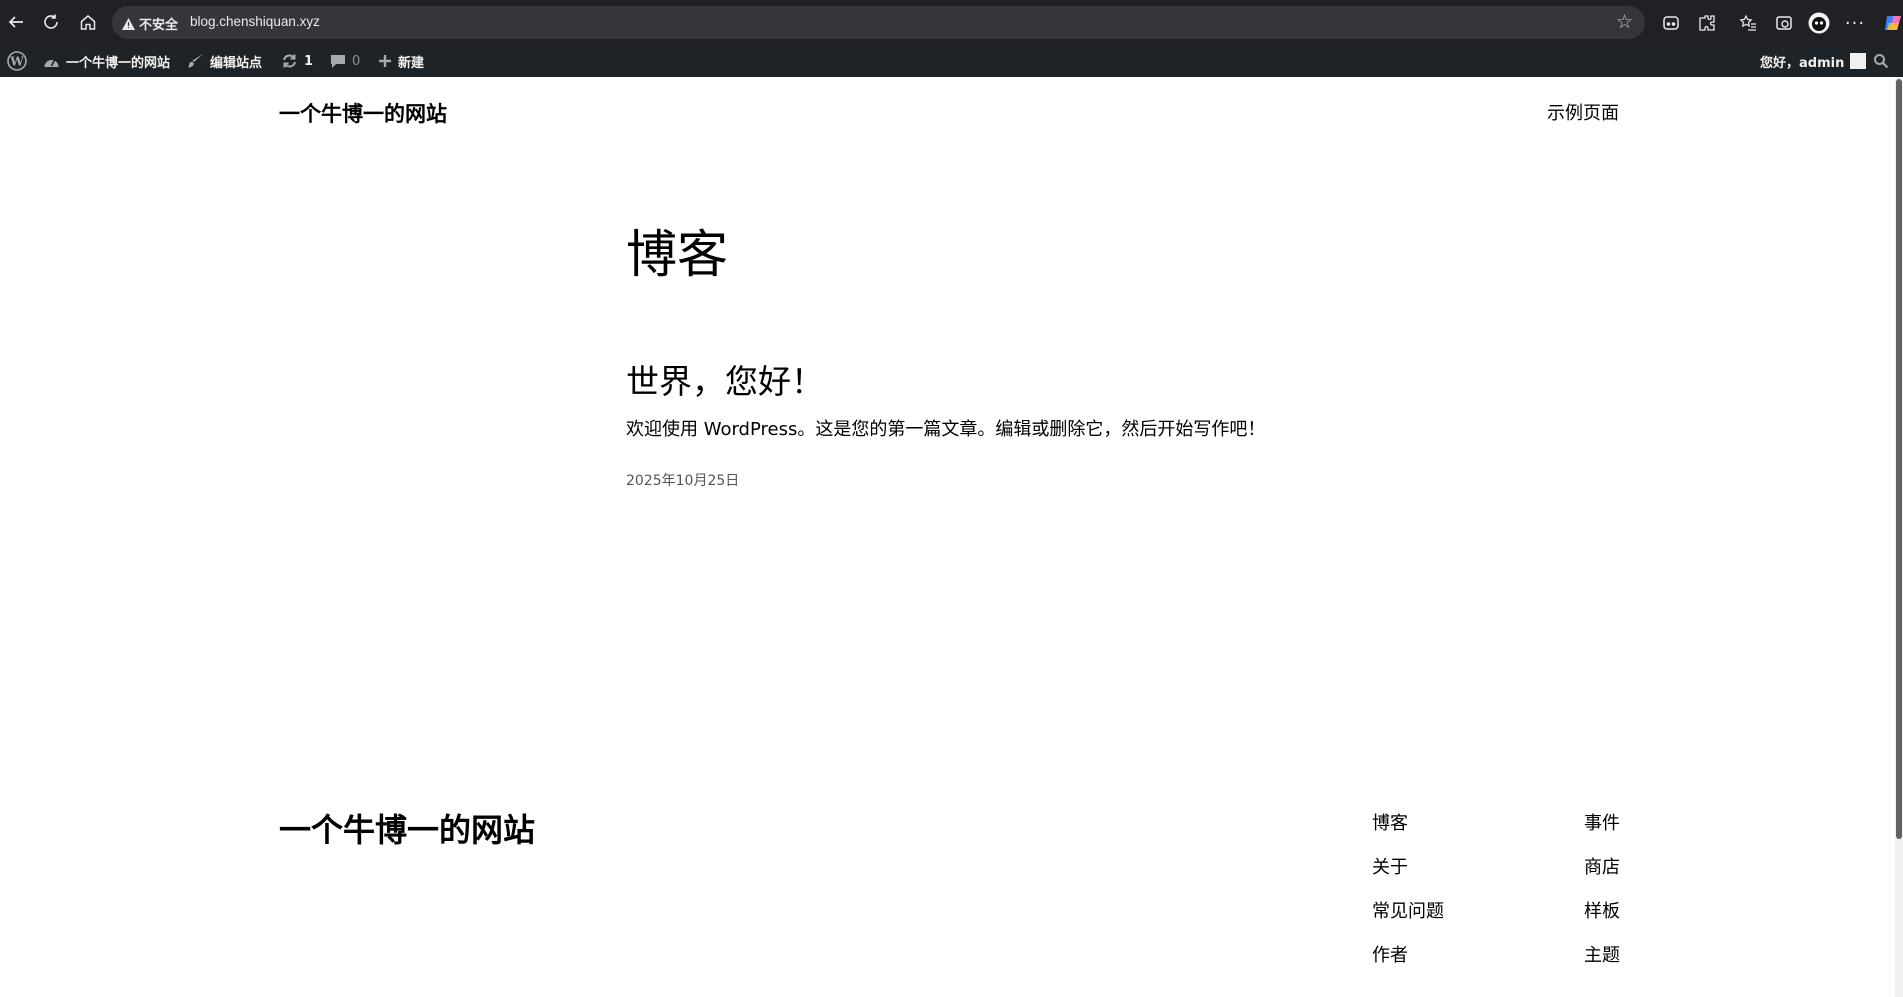 The height and width of the screenshot is (997, 1903). I want to click on collections-icon, so click(1784, 23).